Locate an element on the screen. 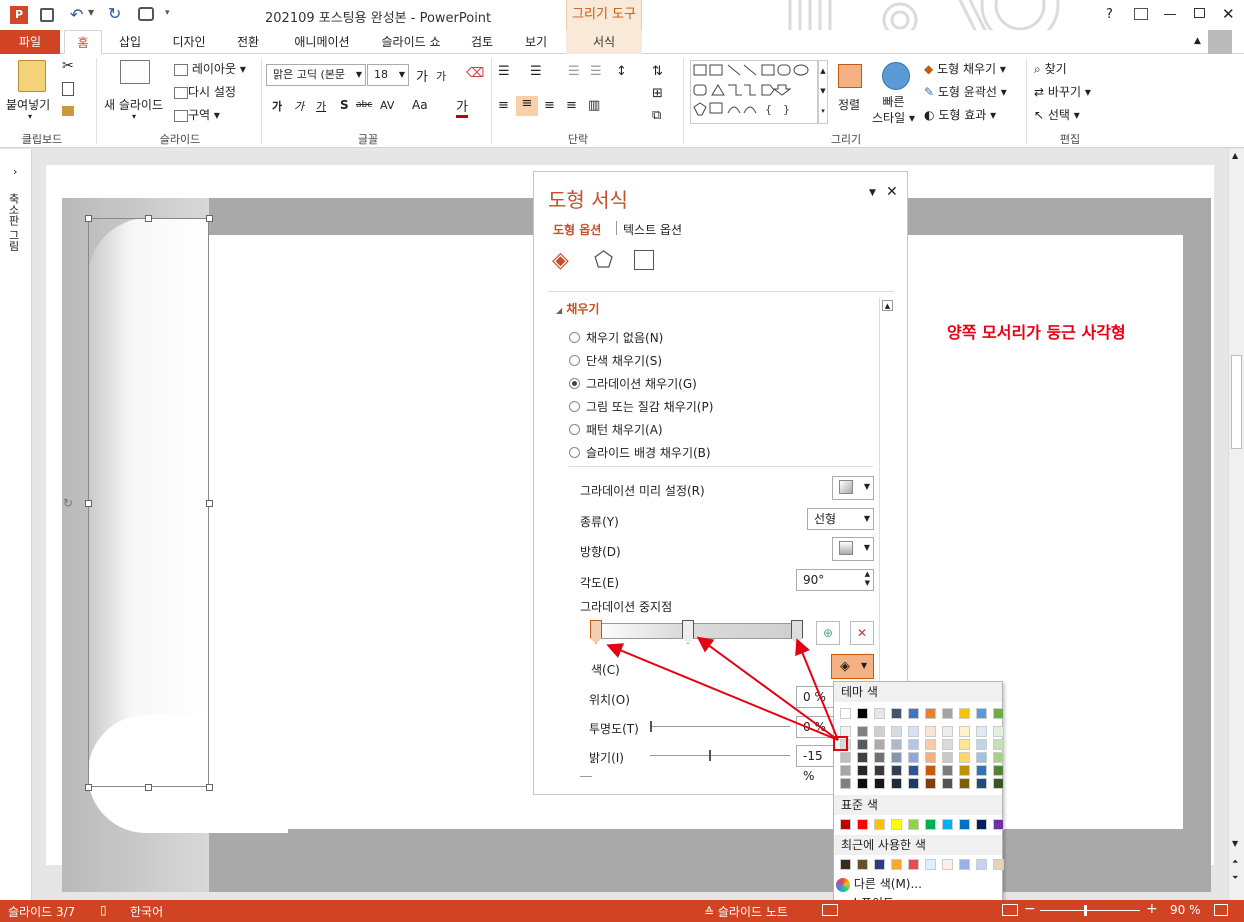  fill-option-2: 그라데이션 채우기(G) is located at coordinates (633, 383).